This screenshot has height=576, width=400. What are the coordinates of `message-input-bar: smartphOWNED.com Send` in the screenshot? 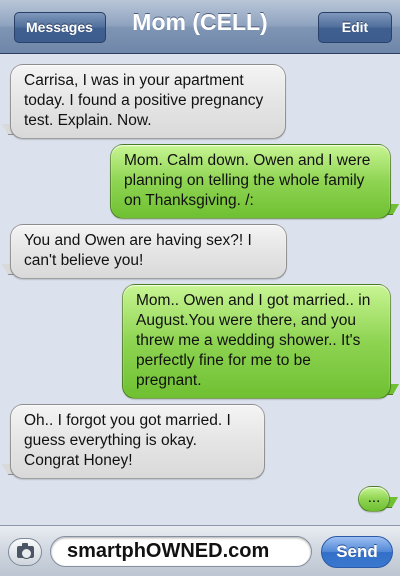 It's located at (200, 550).